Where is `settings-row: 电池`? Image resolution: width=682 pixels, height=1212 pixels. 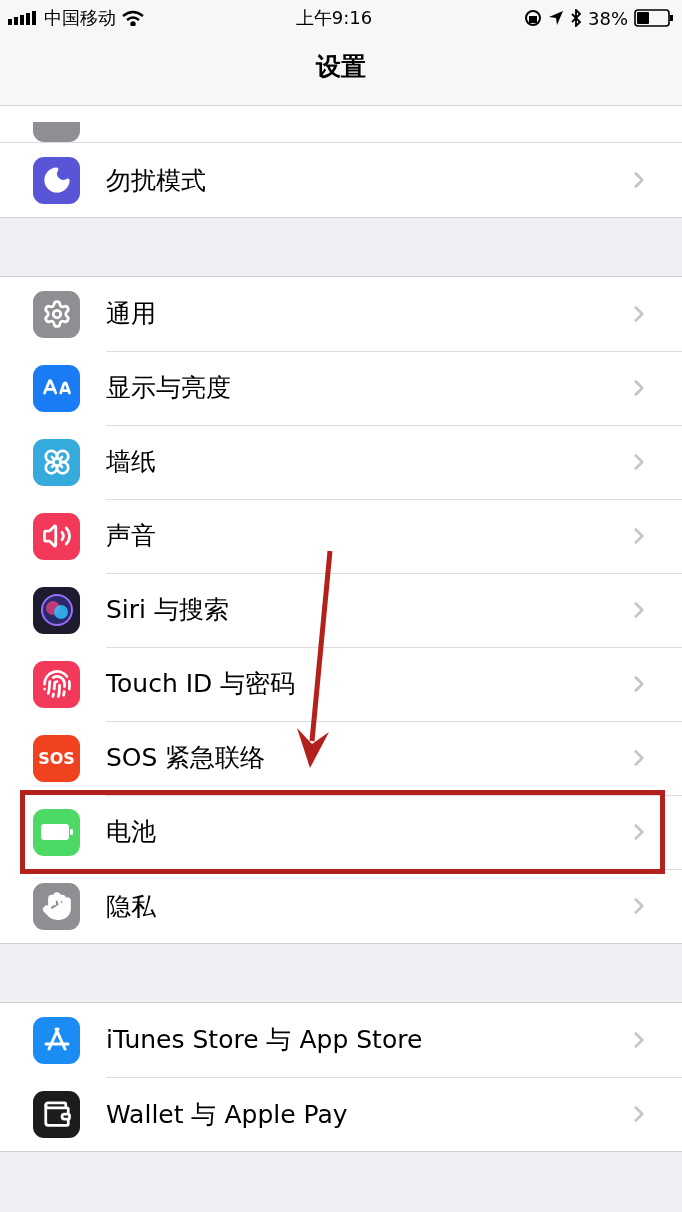 settings-row: 电池 is located at coordinates (341, 832).